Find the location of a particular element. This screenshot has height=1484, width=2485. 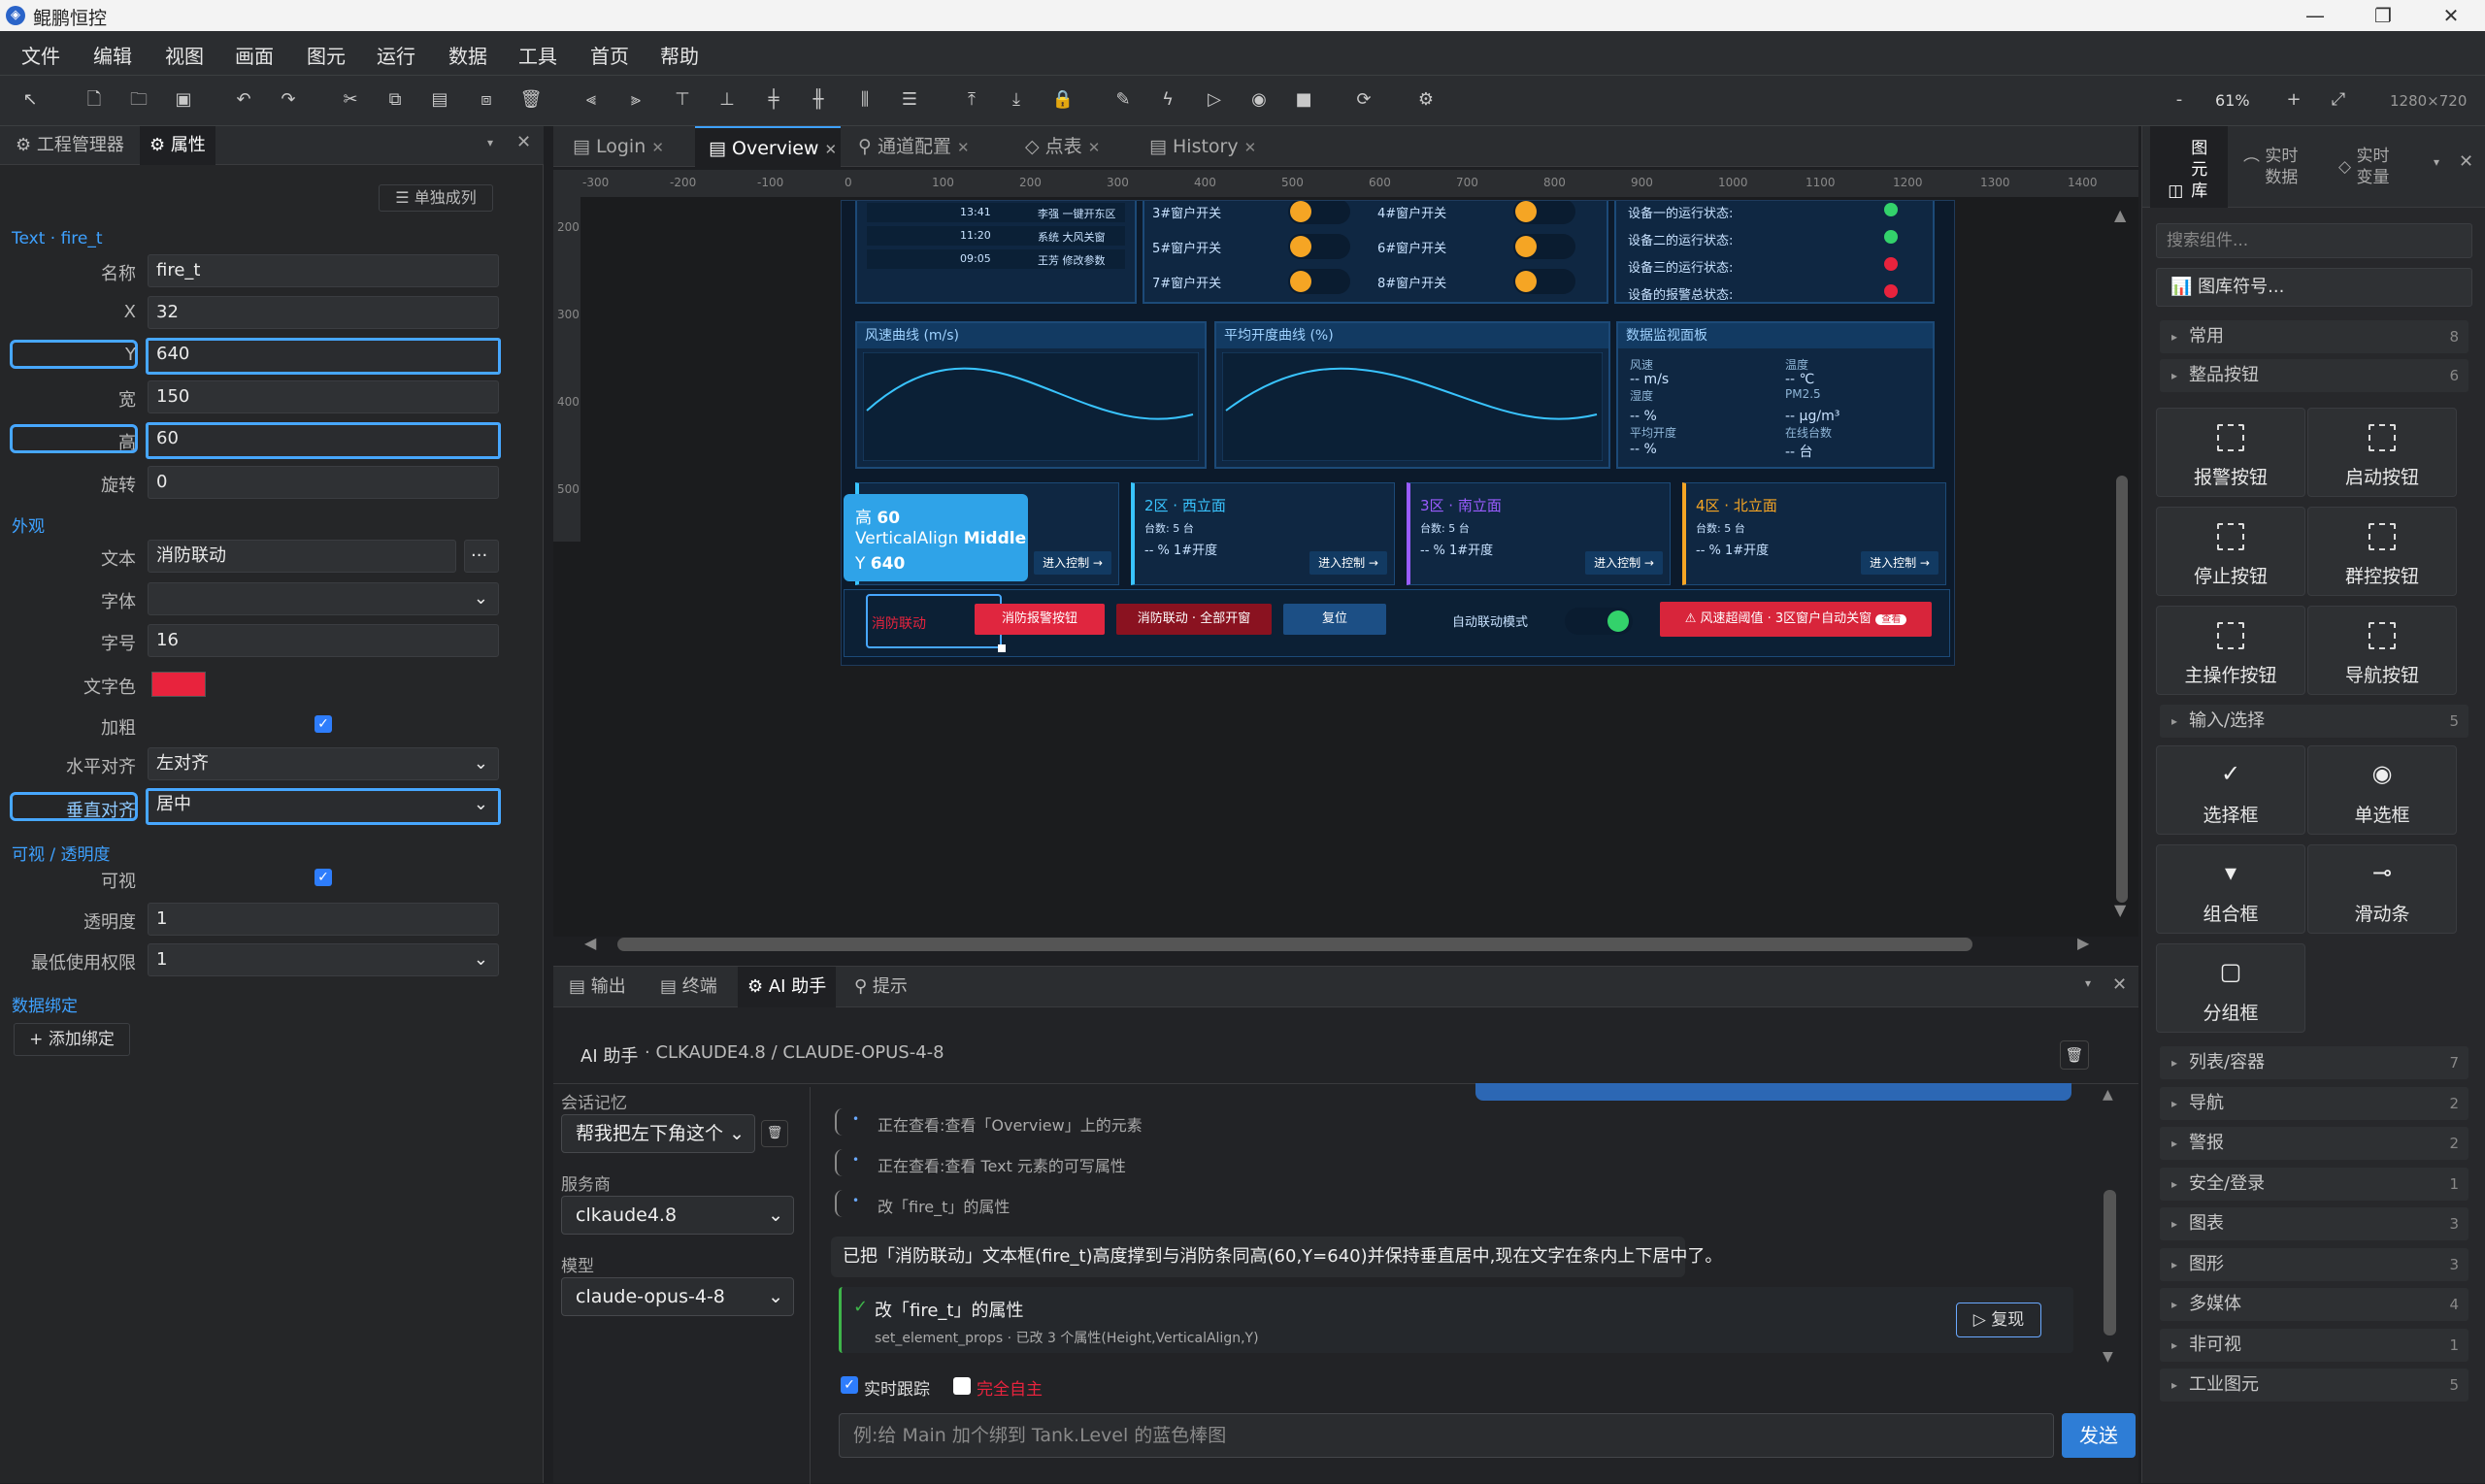

category-item: ▸ 安全/登录 1 is located at coordinates (2314, 1184).